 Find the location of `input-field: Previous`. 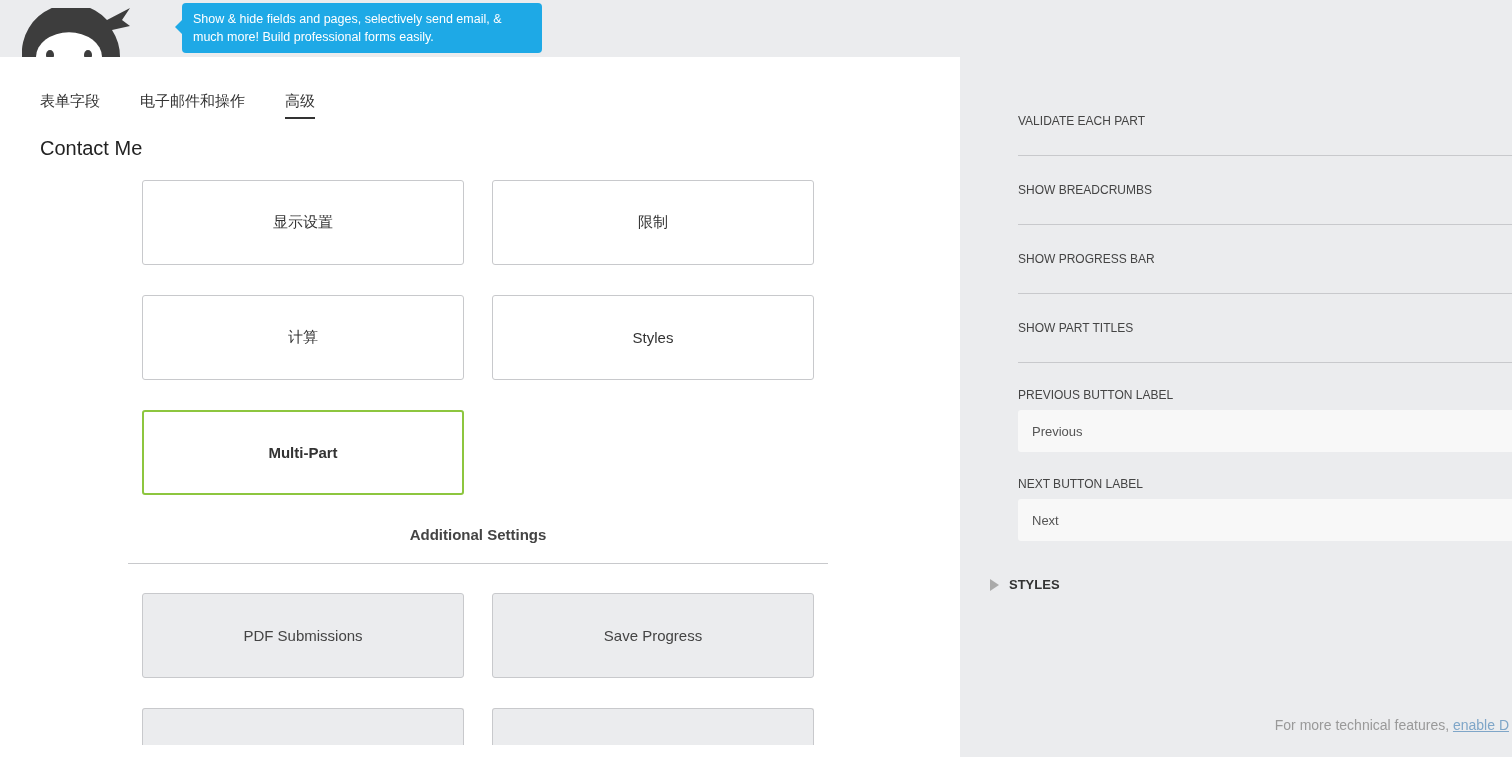

input-field: Previous is located at coordinates (1265, 431).